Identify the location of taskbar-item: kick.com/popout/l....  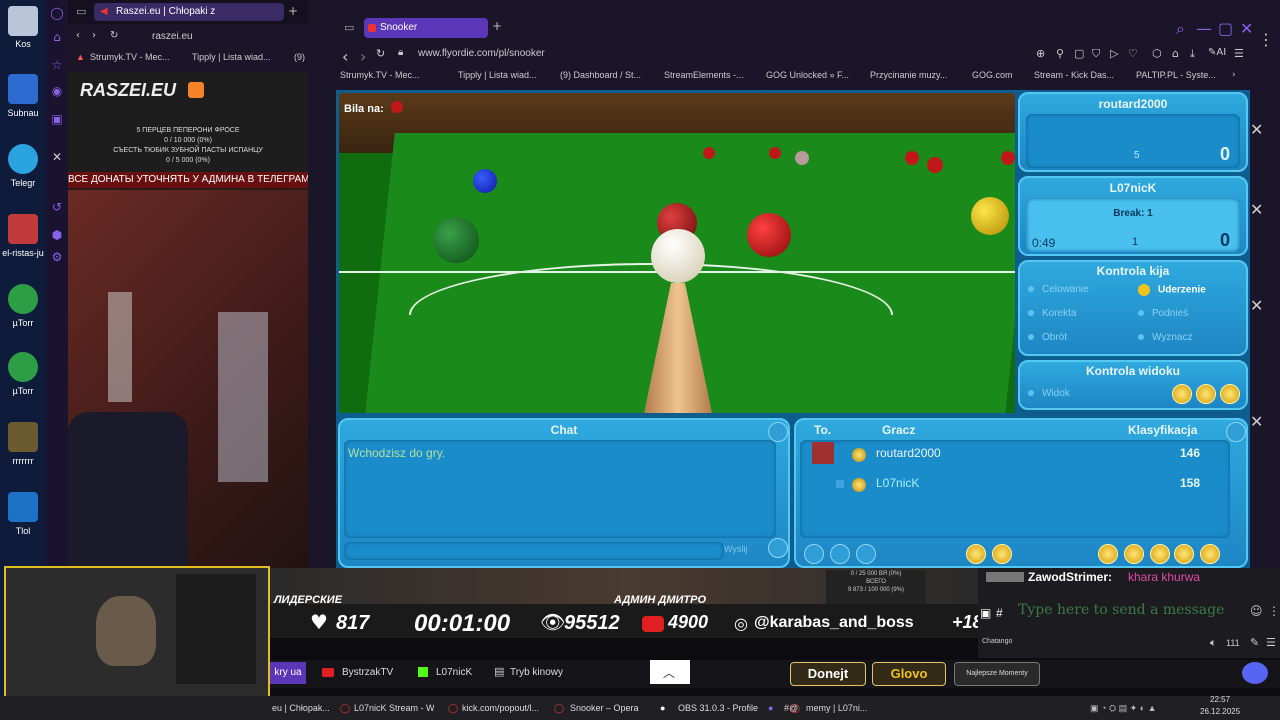
(502, 708).